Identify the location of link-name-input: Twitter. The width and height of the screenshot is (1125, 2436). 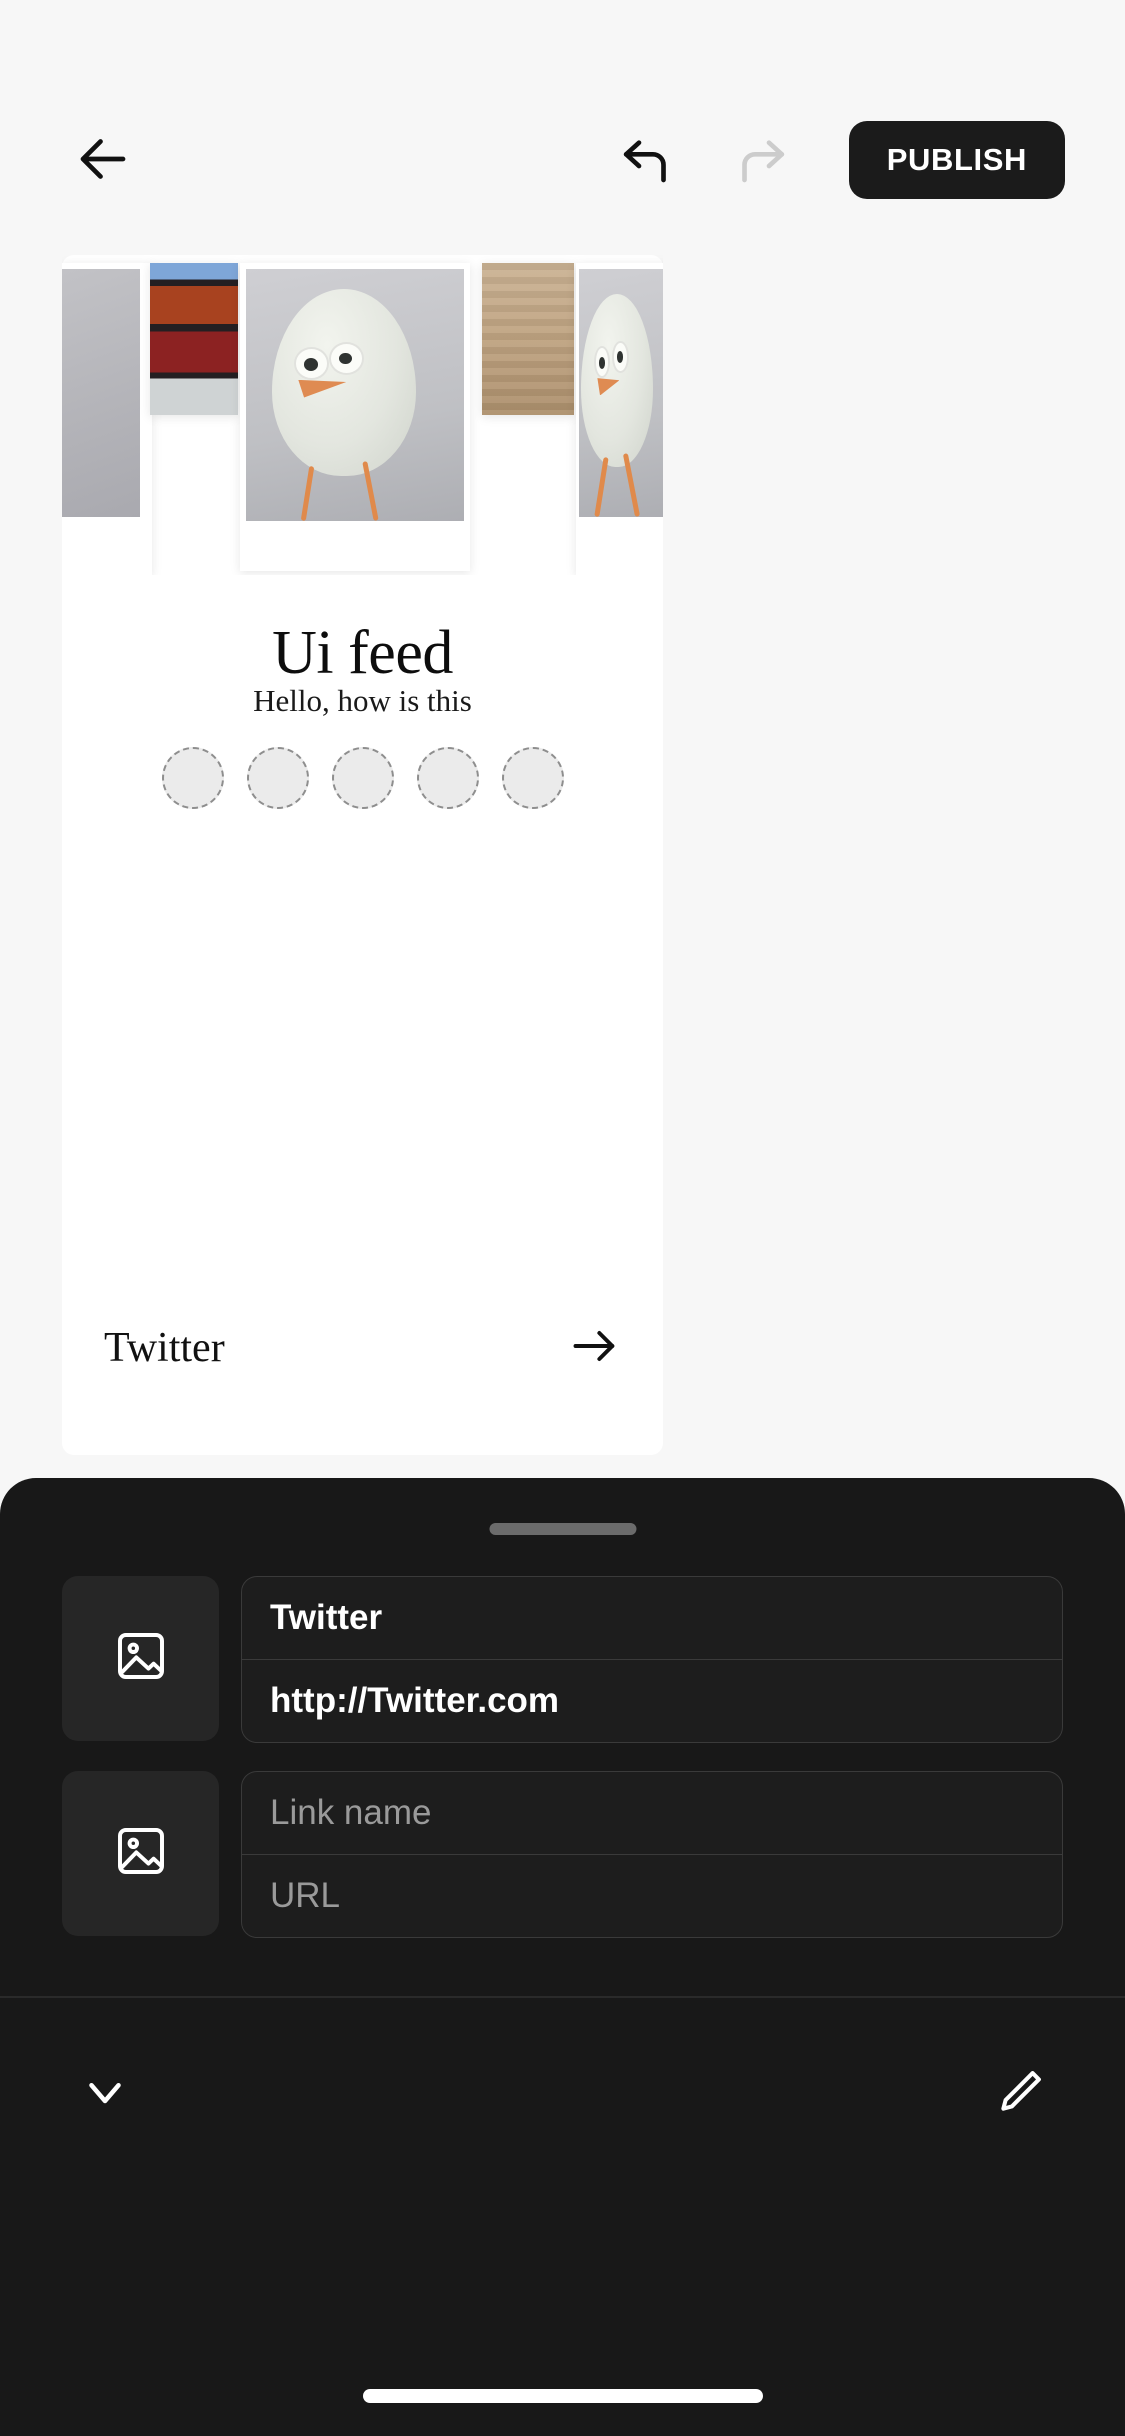
(652, 1618).